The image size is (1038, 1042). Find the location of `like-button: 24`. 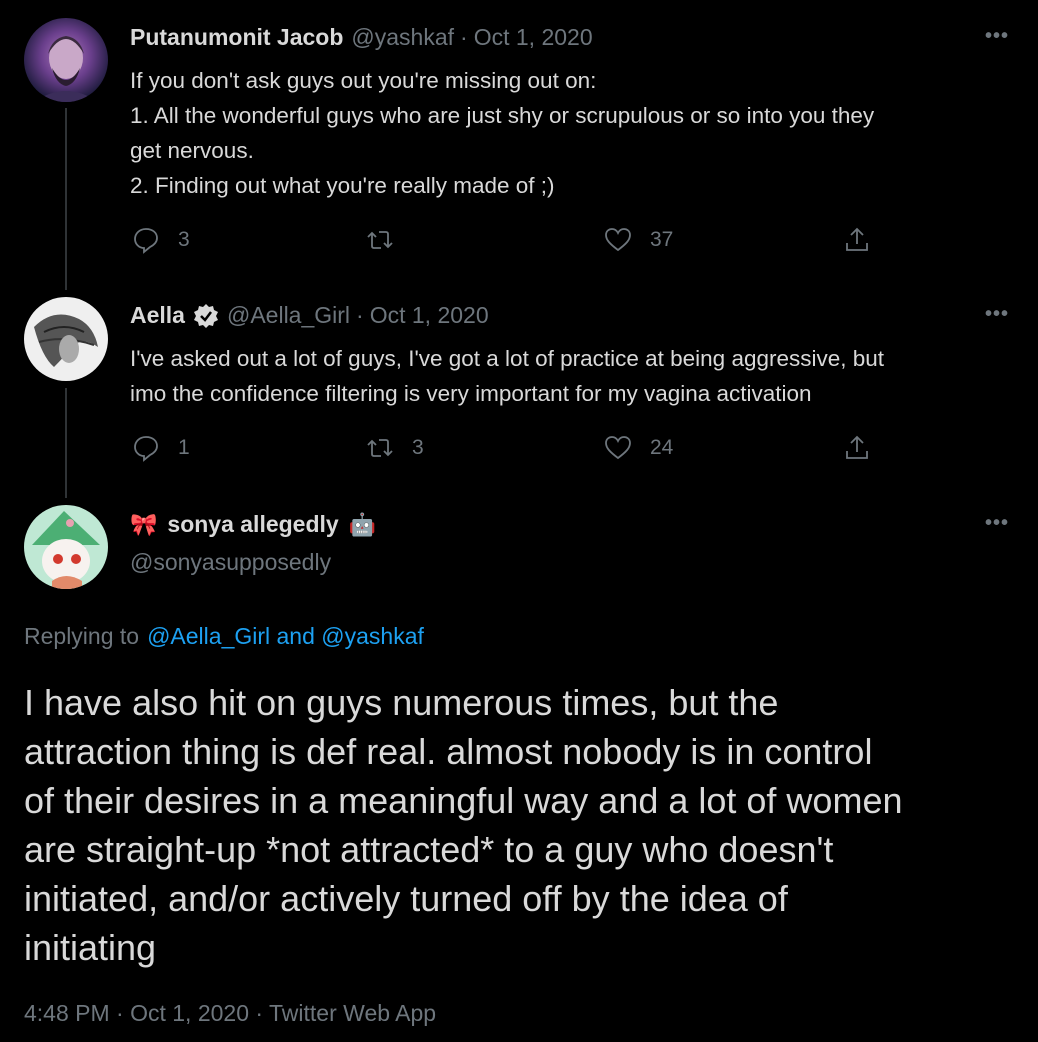

like-button: 24 is located at coordinates (638, 448).